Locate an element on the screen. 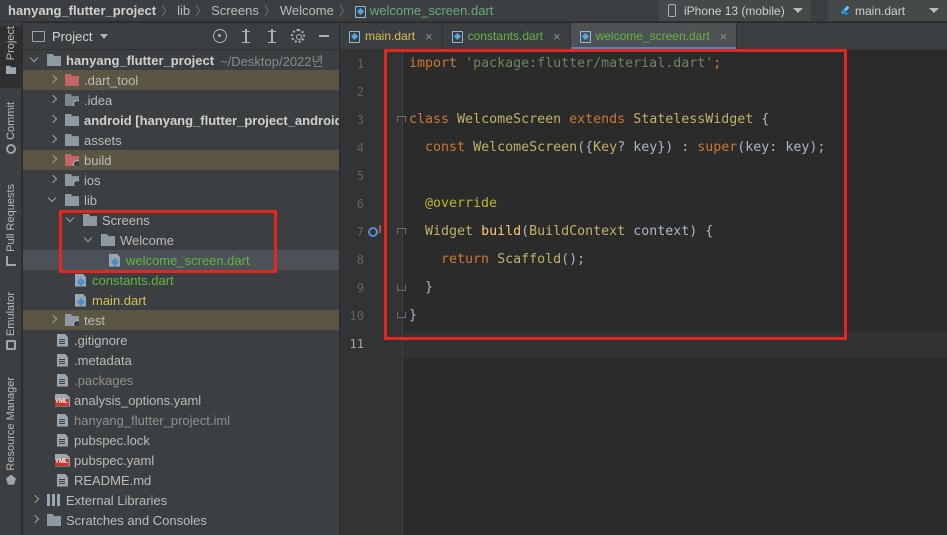 The image size is (947, 535). device-selector: iPhone 13 (mobile) is located at coordinates (735, 10).